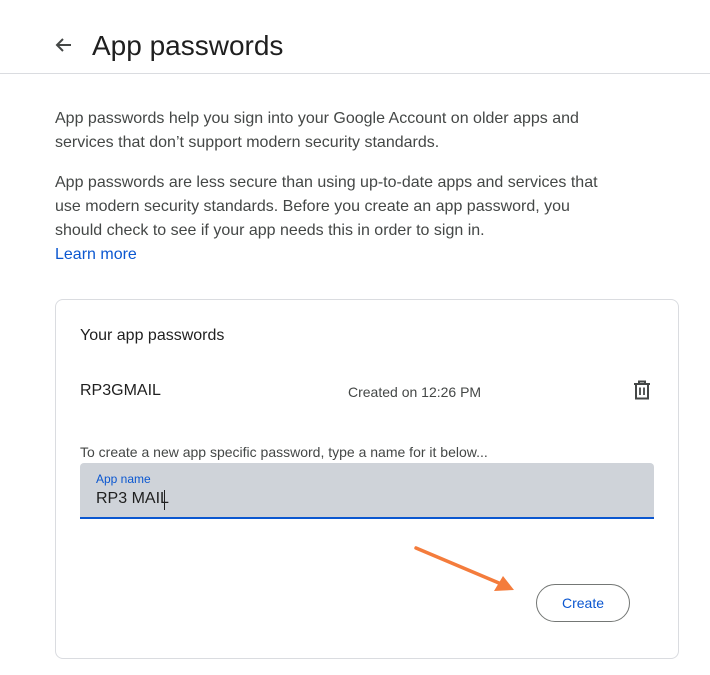 Image resolution: width=710 pixels, height=675 pixels. Describe the element at coordinates (464, 568) in the screenshot. I see `orange-arrow-annotation` at that location.